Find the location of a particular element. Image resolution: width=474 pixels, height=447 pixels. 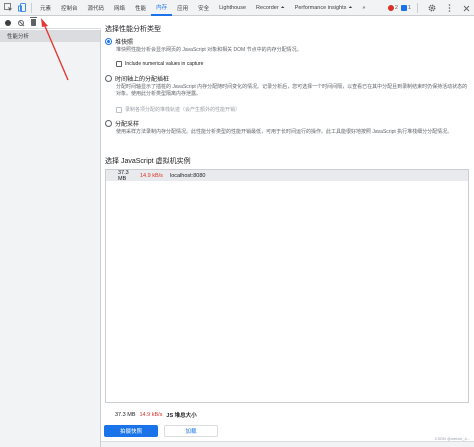

option-label: 分配采样 is located at coordinates (127, 125).